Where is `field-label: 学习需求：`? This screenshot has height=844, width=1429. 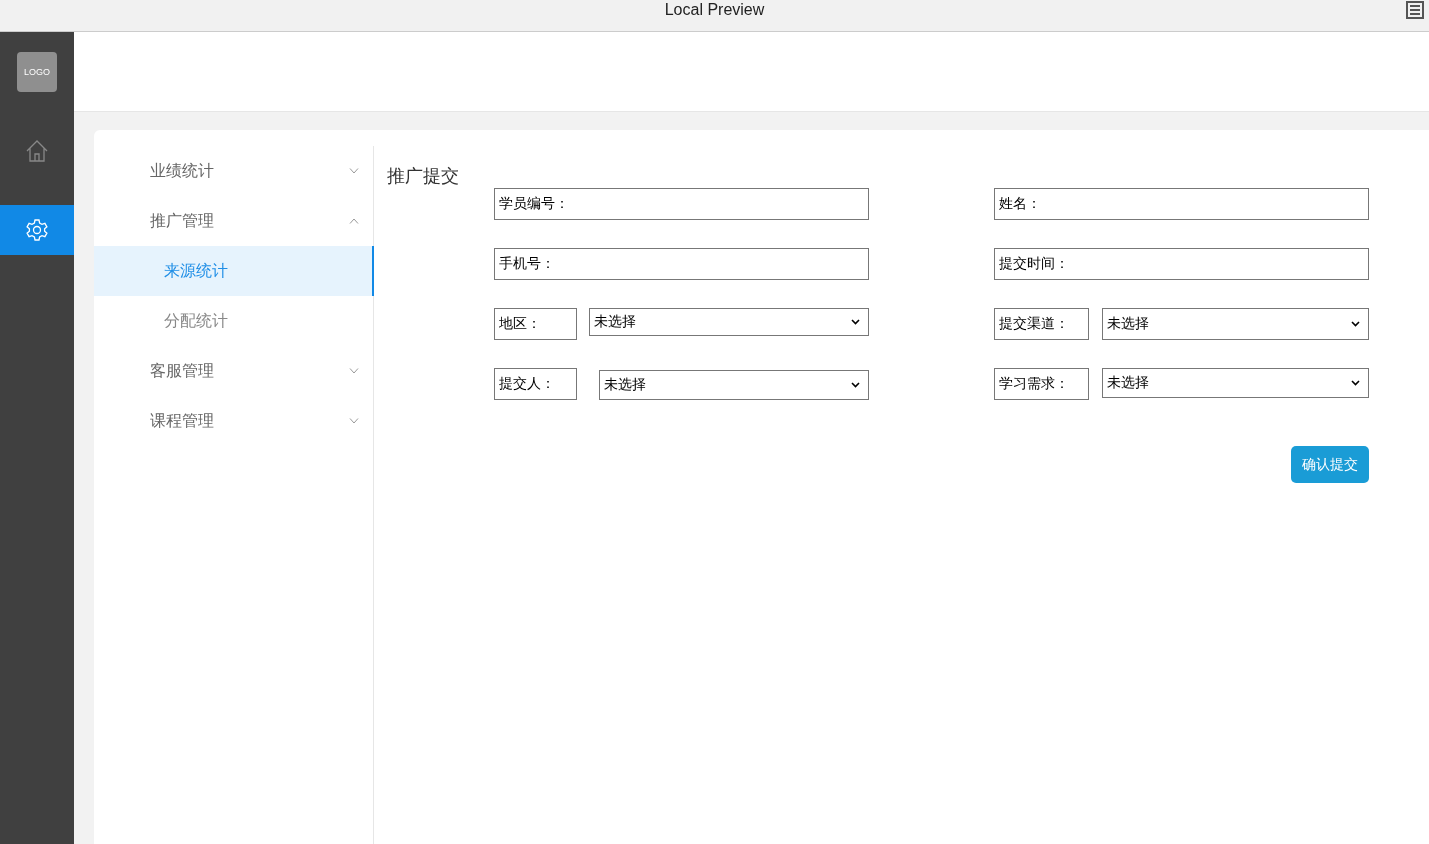
field-label: 学习需求： is located at coordinates (1041, 384).